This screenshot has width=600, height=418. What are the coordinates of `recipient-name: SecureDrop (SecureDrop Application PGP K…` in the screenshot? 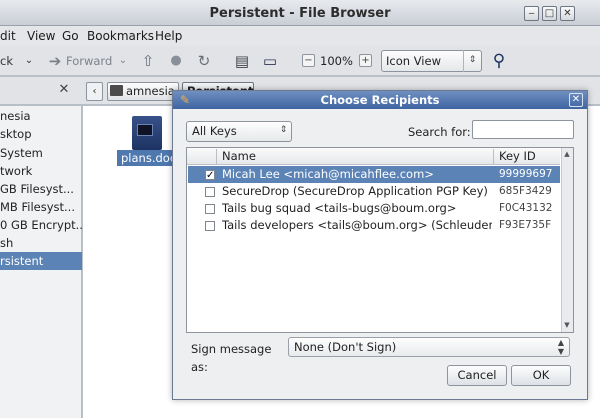 It's located at (355, 191).